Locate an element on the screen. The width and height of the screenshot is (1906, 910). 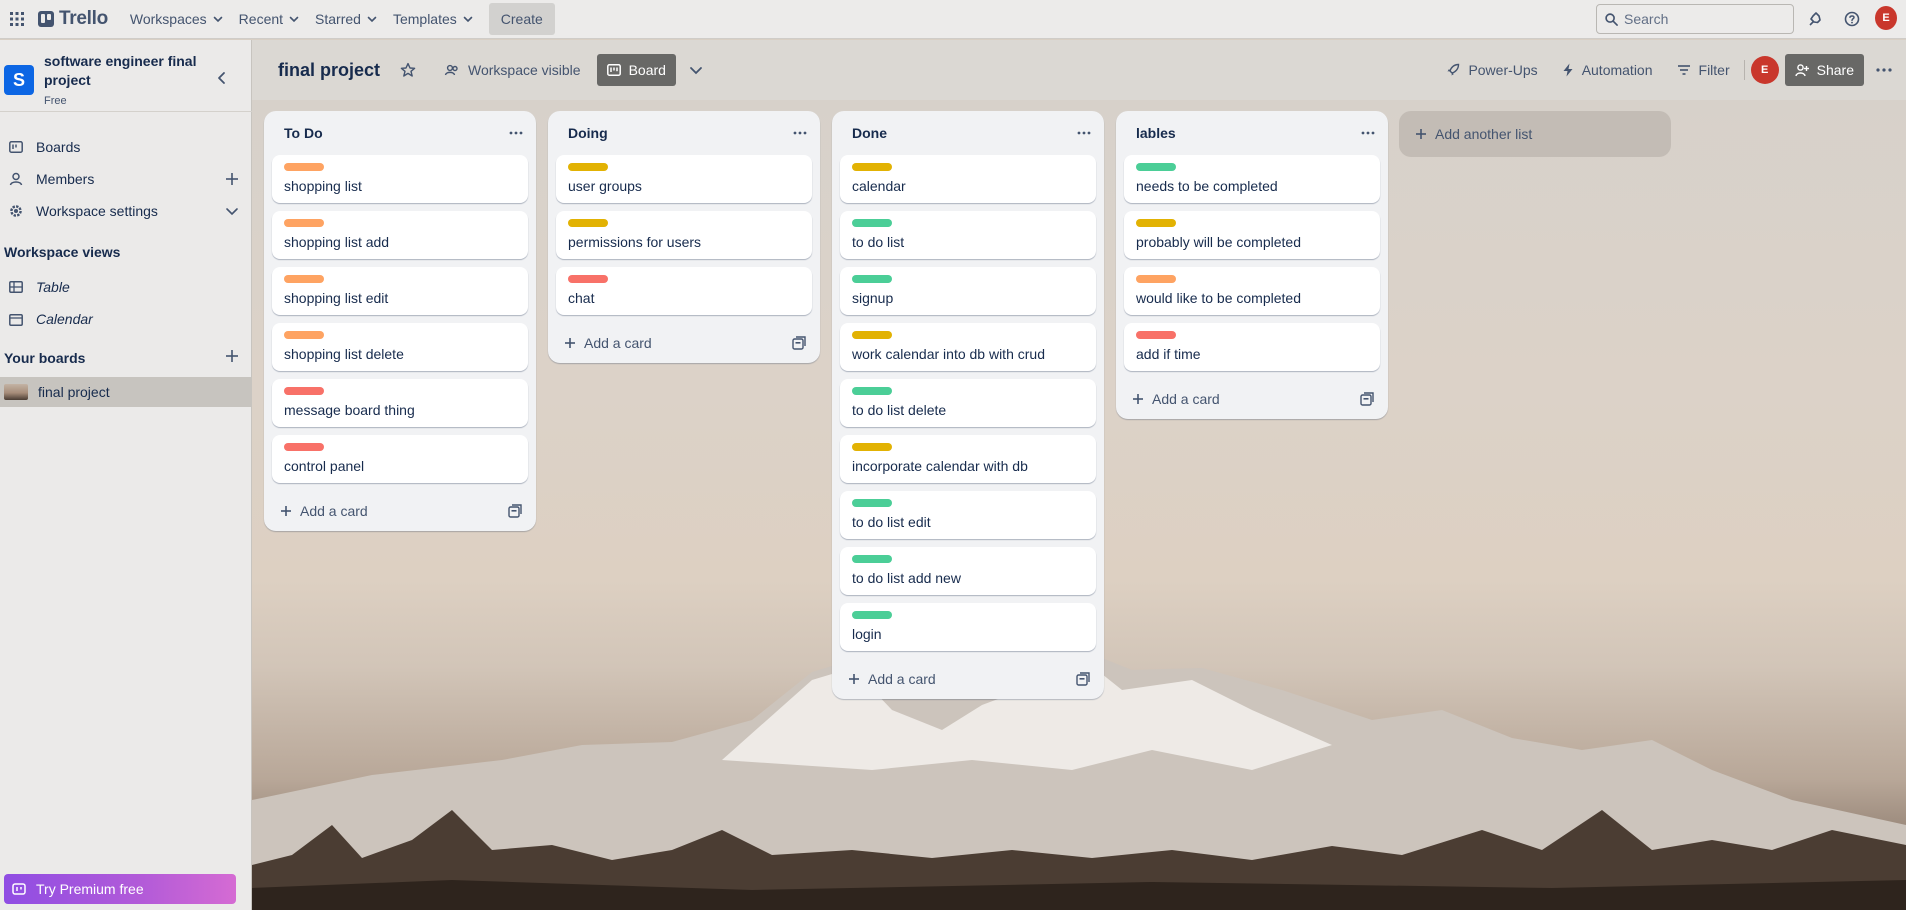
card: add if time is located at coordinates (1252, 347).